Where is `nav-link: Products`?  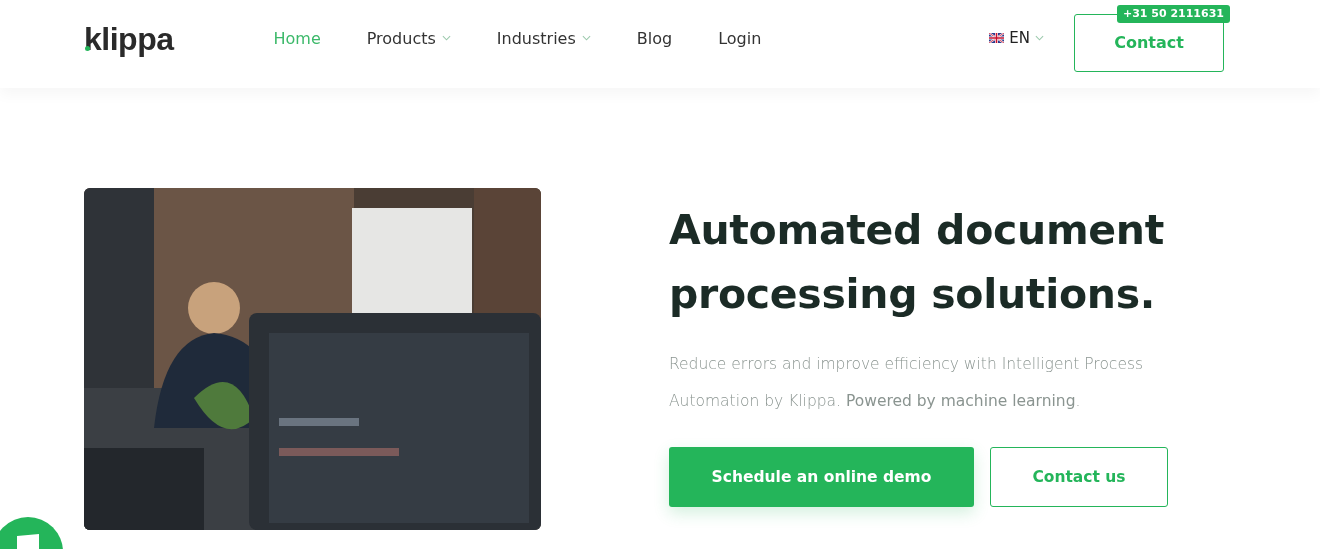
nav-link: Products is located at coordinates (408, 38).